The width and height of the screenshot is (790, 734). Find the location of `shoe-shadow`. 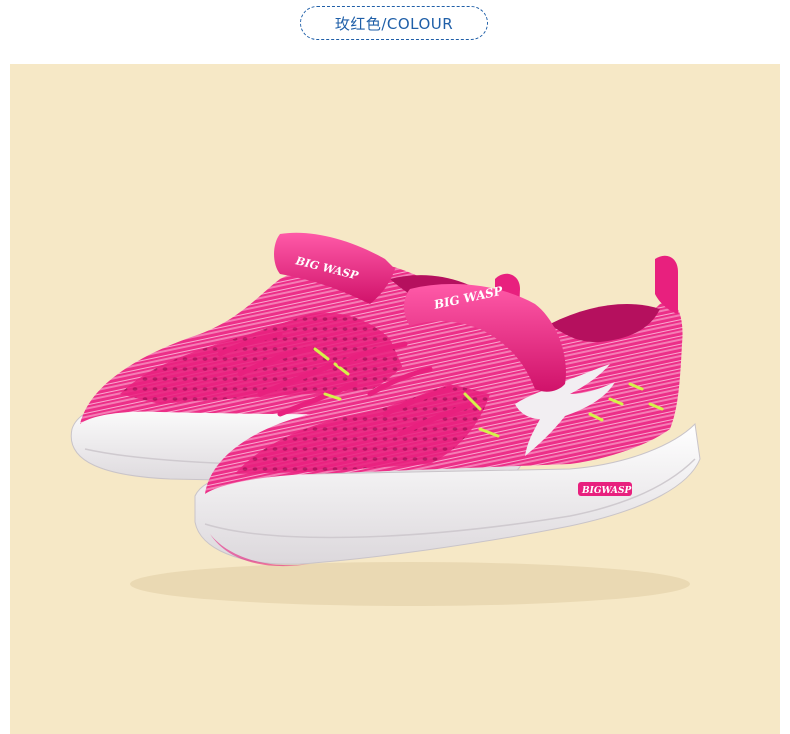

shoe-shadow is located at coordinates (410, 584).